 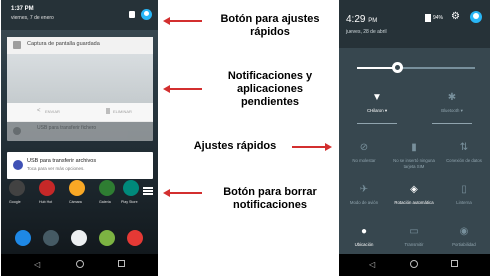 I want to click on tile-label: Portiabilidad, so click(x=464, y=244).